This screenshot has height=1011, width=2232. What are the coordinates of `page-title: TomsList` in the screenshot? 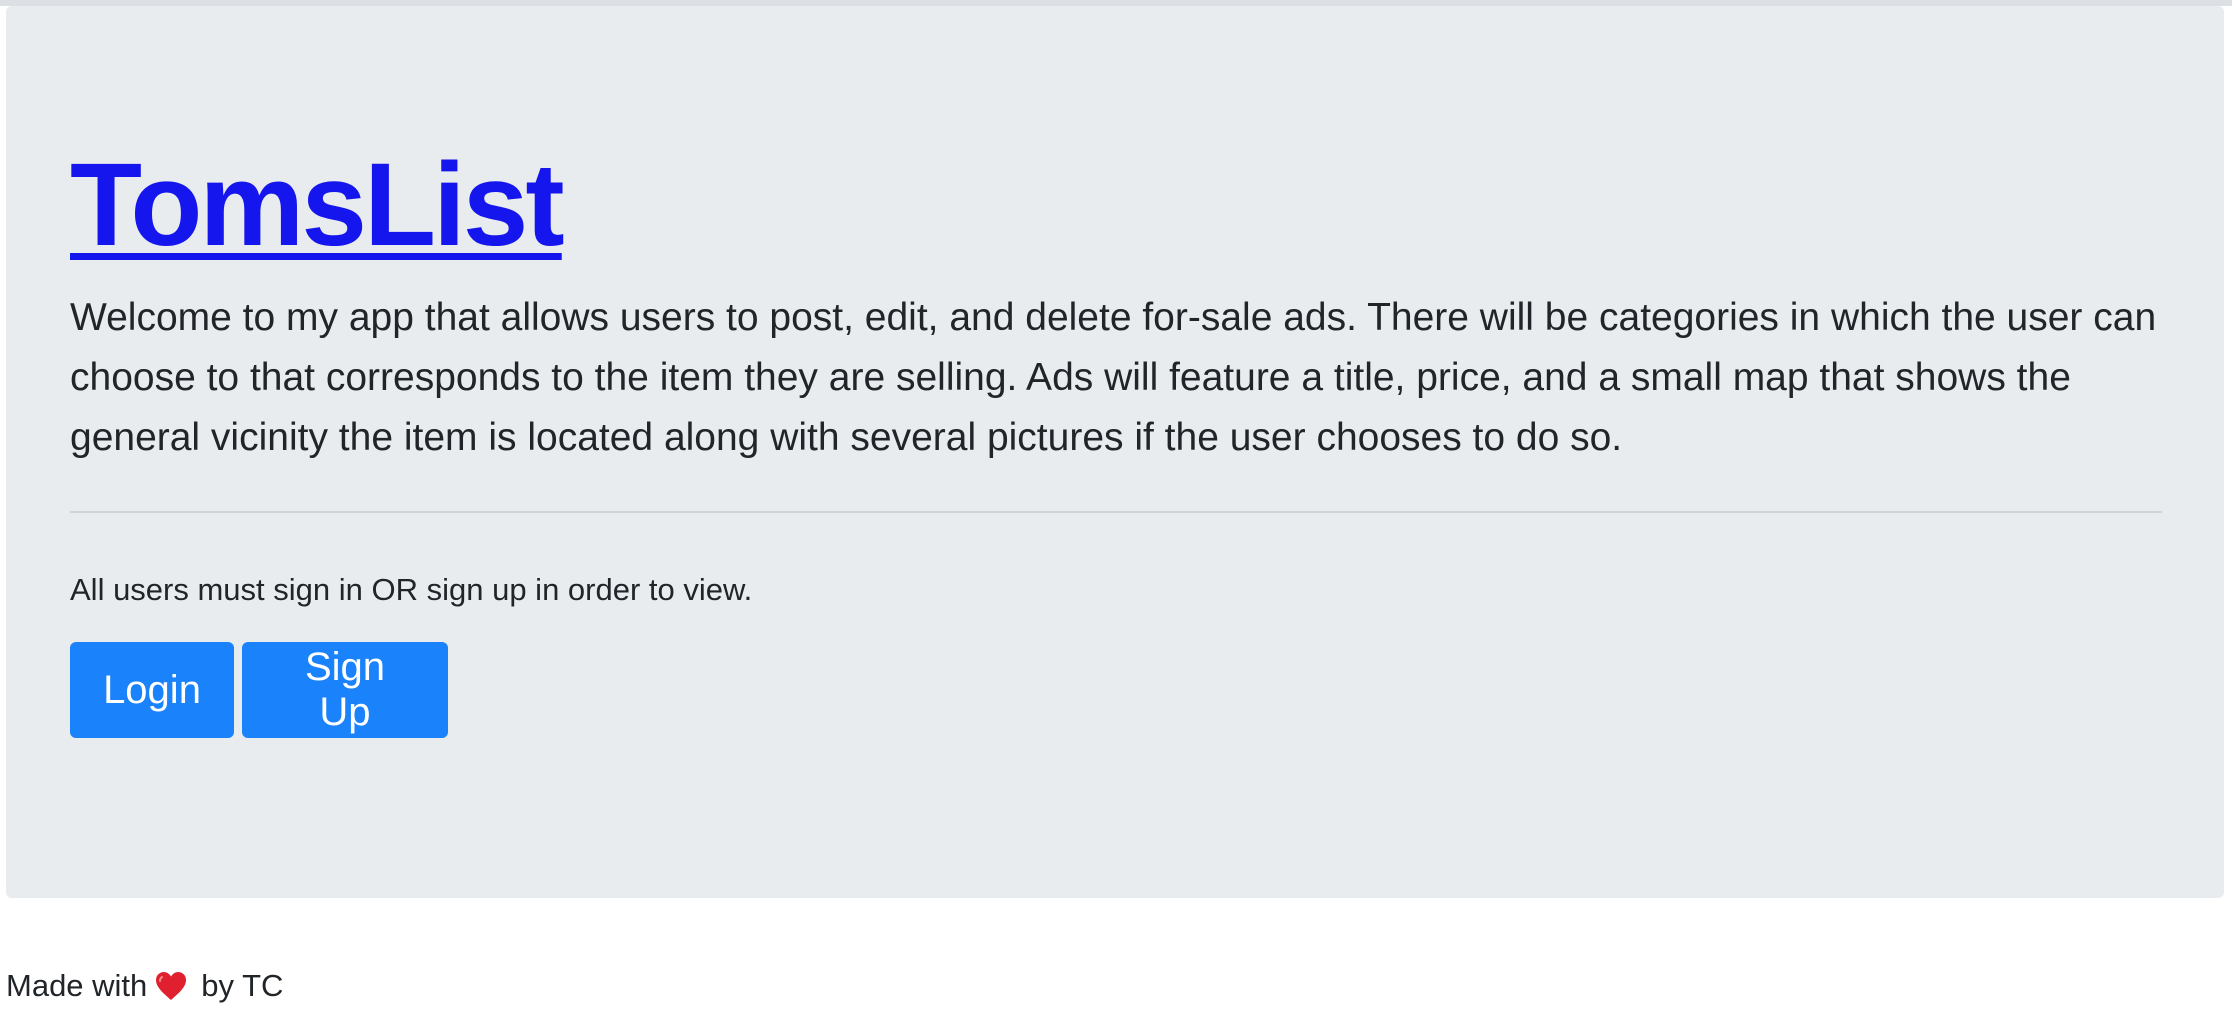 It's located at (317, 205).